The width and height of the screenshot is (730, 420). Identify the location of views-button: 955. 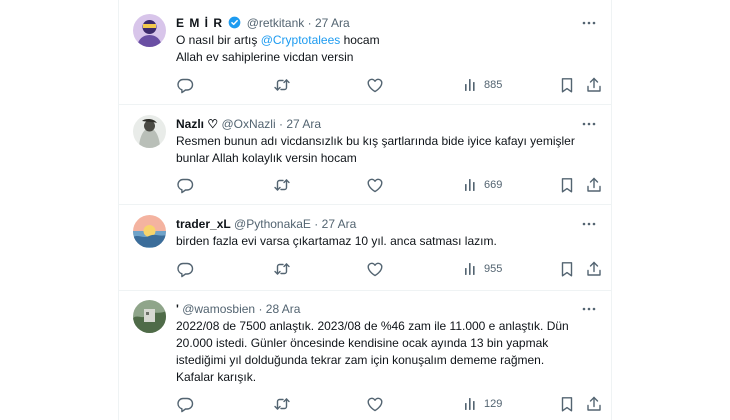
(482, 269).